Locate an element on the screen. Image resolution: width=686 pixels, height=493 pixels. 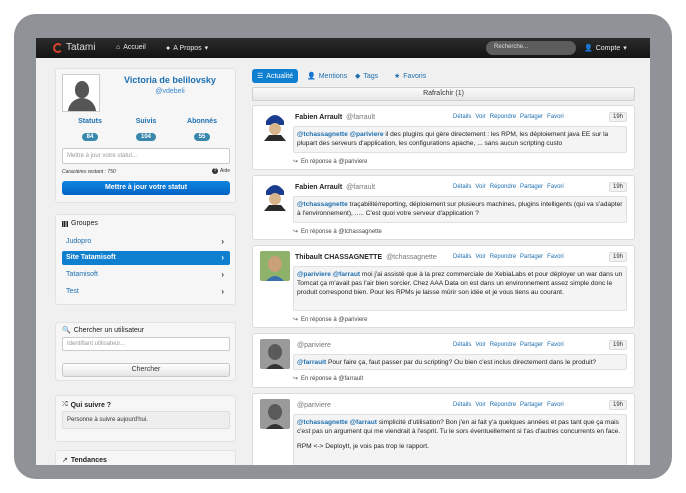
in-reply-to-label: En réponse à @farrault is located at coordinates (332, 378).